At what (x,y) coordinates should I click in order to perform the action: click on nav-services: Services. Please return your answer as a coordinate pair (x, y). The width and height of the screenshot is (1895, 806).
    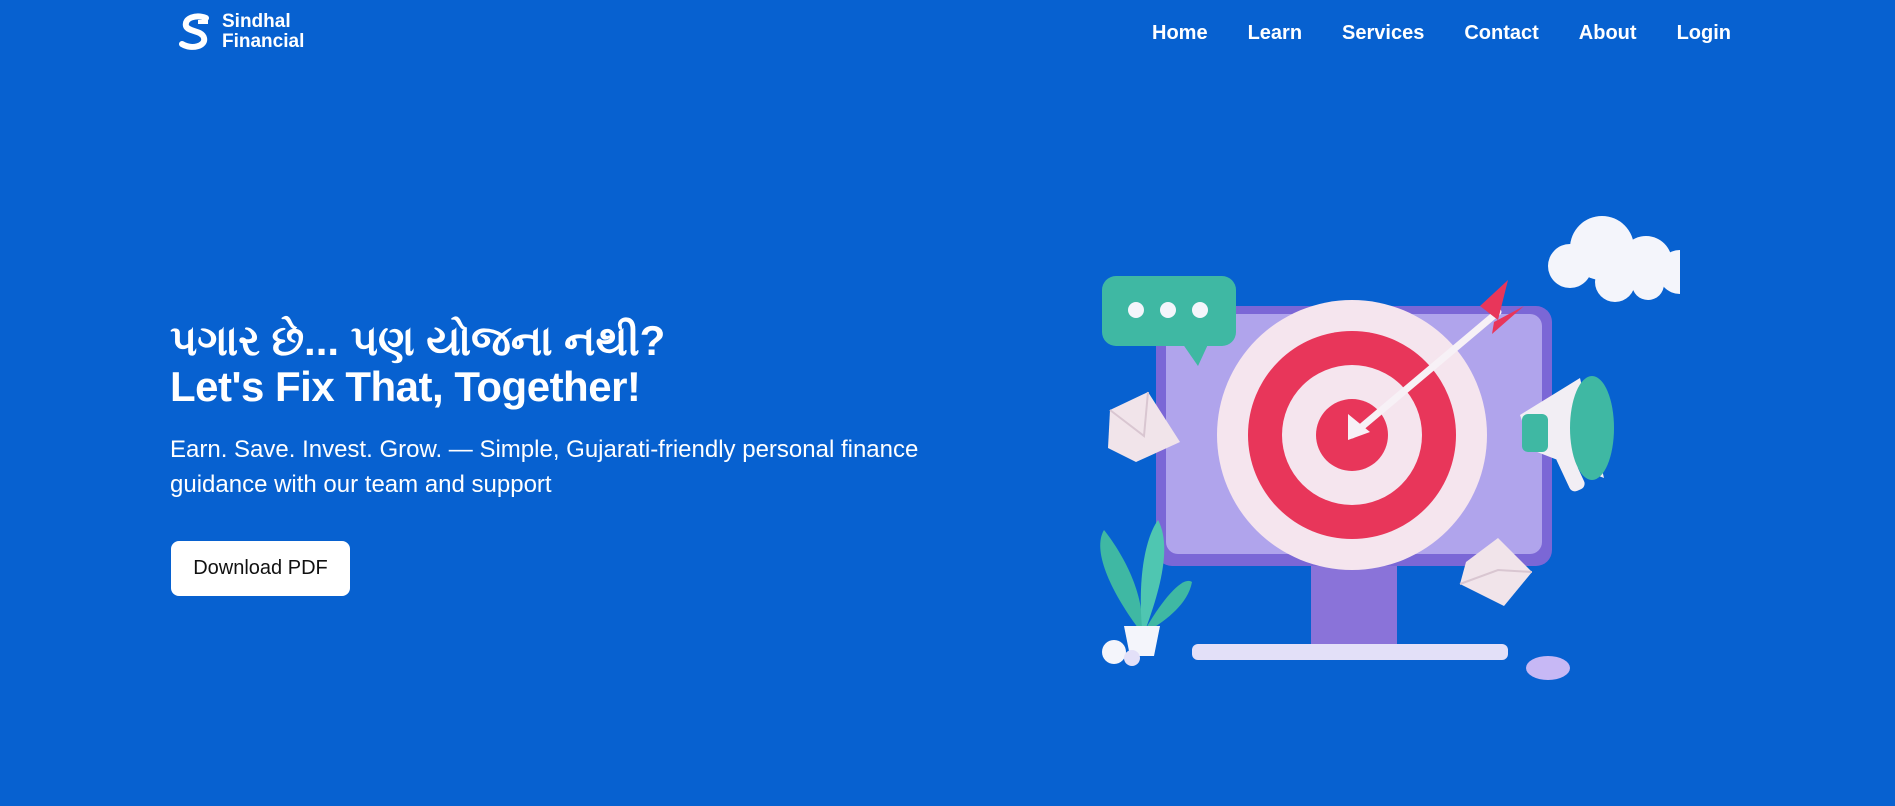
    Looking at the image, I should click on (1383, 33).